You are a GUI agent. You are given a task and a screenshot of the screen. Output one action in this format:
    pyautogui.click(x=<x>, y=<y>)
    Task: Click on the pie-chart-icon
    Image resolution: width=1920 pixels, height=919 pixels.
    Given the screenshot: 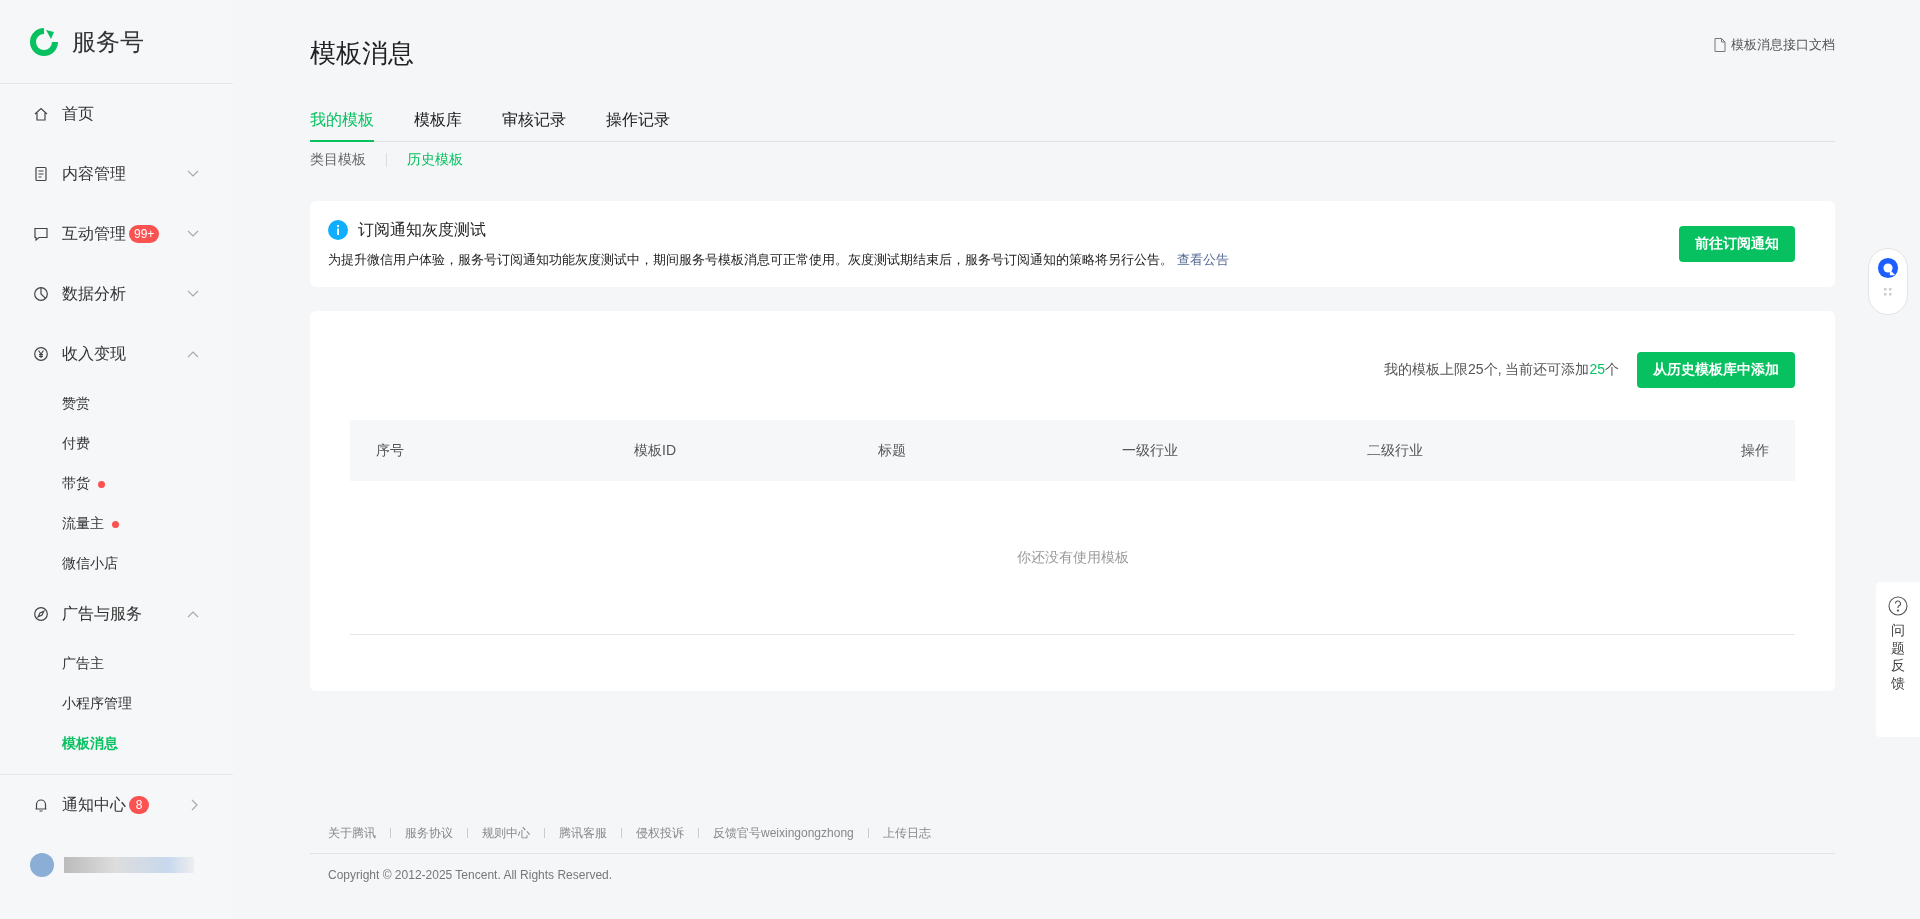 What is the action you would take?
    pyautogui.click(x=41, y=294)
    